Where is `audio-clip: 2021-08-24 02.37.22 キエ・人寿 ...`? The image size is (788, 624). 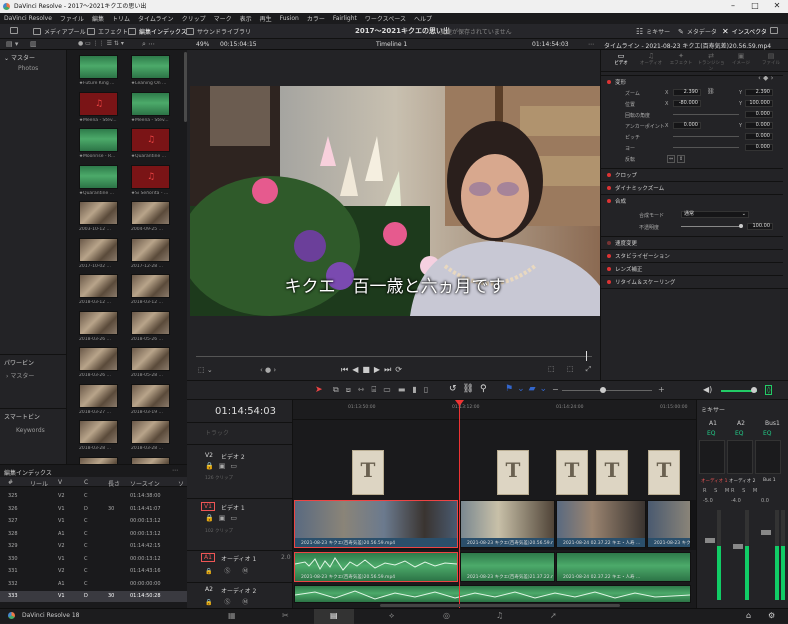
audio-clip: 2021-08-24 02.37.22 キエ・人寿 ... is located at coordinates (623, 567).